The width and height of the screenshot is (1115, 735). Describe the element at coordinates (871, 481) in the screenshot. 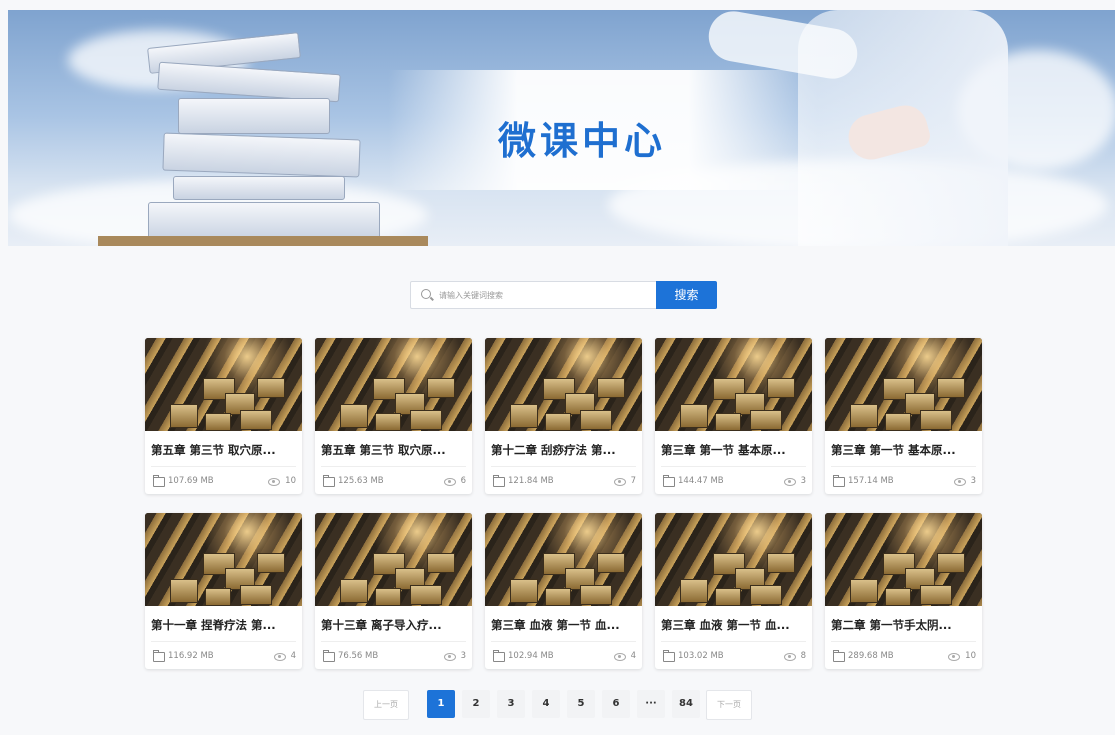

I see `file-size: 157.14 MB` at that location.